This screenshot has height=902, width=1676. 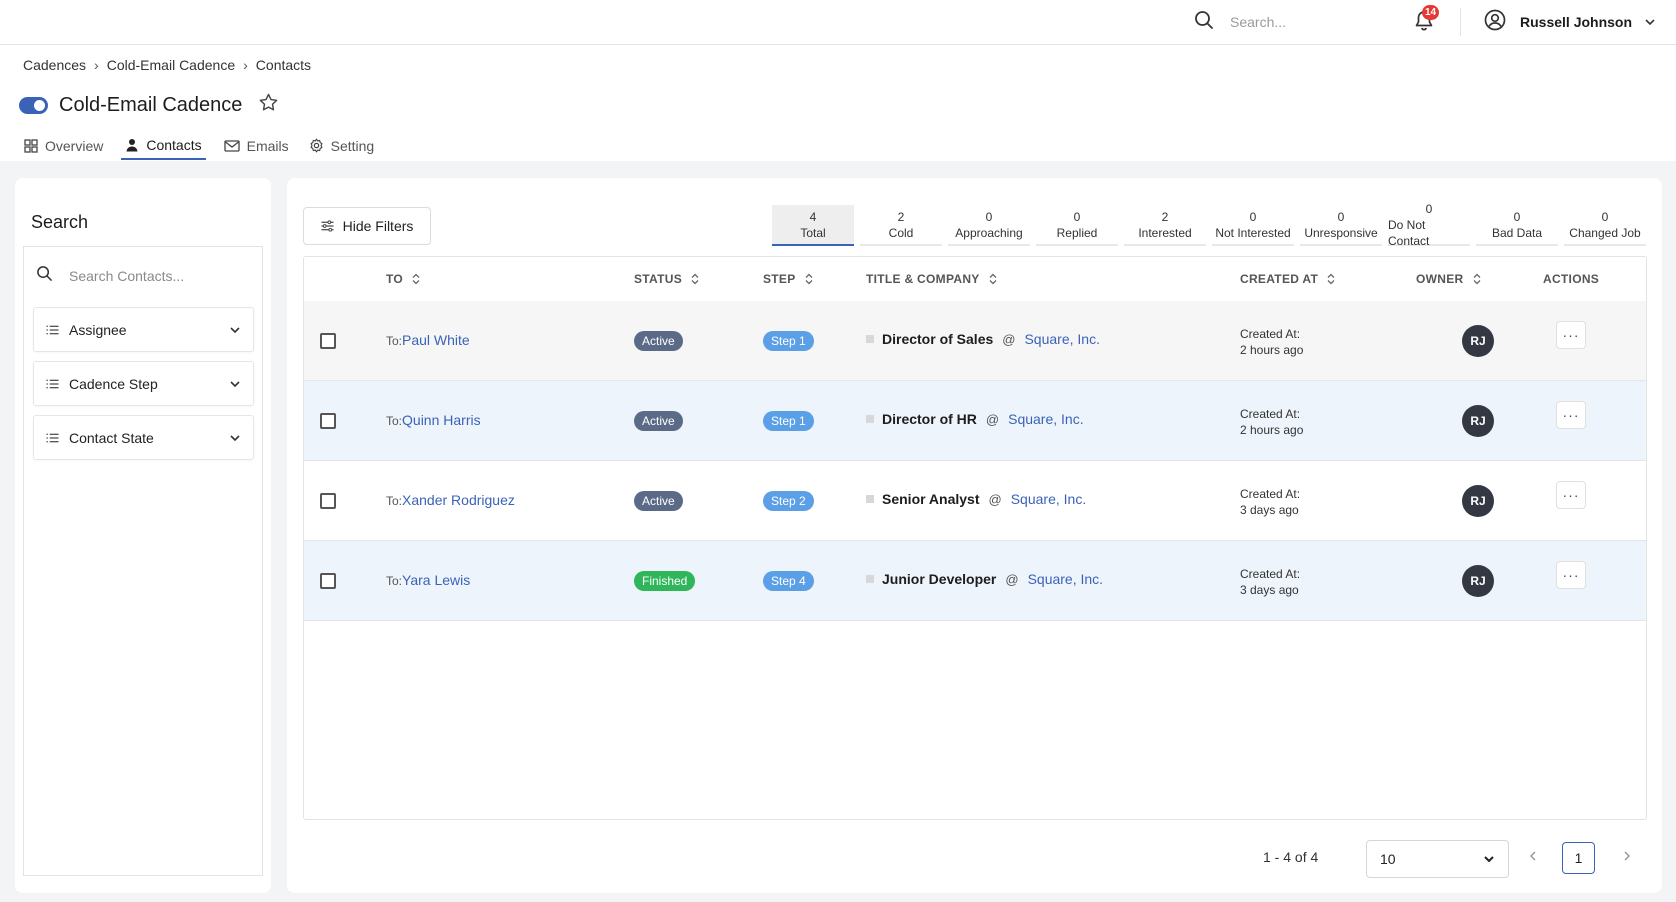 What do you see at coordinates (171, 65) in the screenshot?
I see `breadcrumb-item-cadence: Cold-Email Cadence` at bounding box center [171, 65].